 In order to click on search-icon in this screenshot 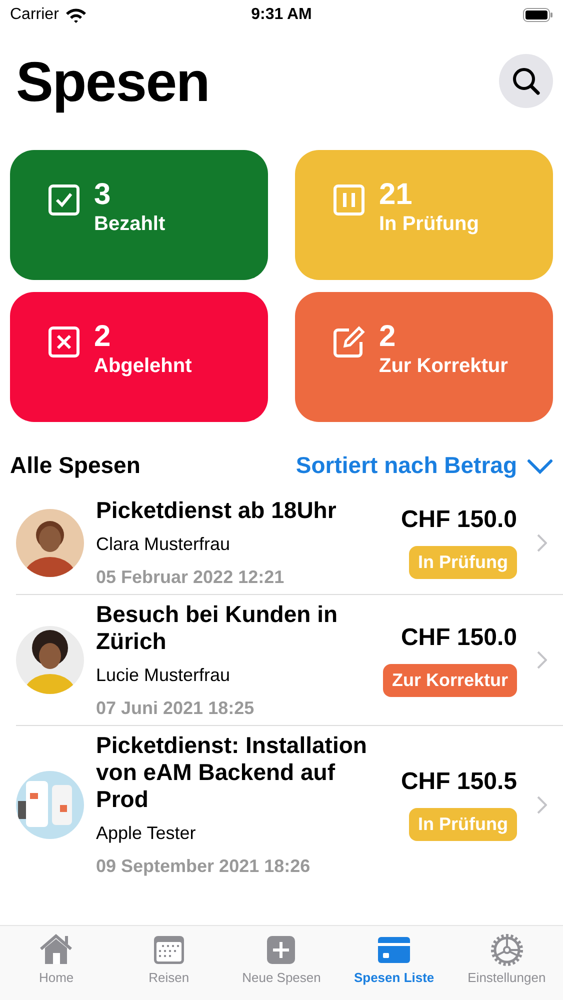, I will do `click(526, 81)`.